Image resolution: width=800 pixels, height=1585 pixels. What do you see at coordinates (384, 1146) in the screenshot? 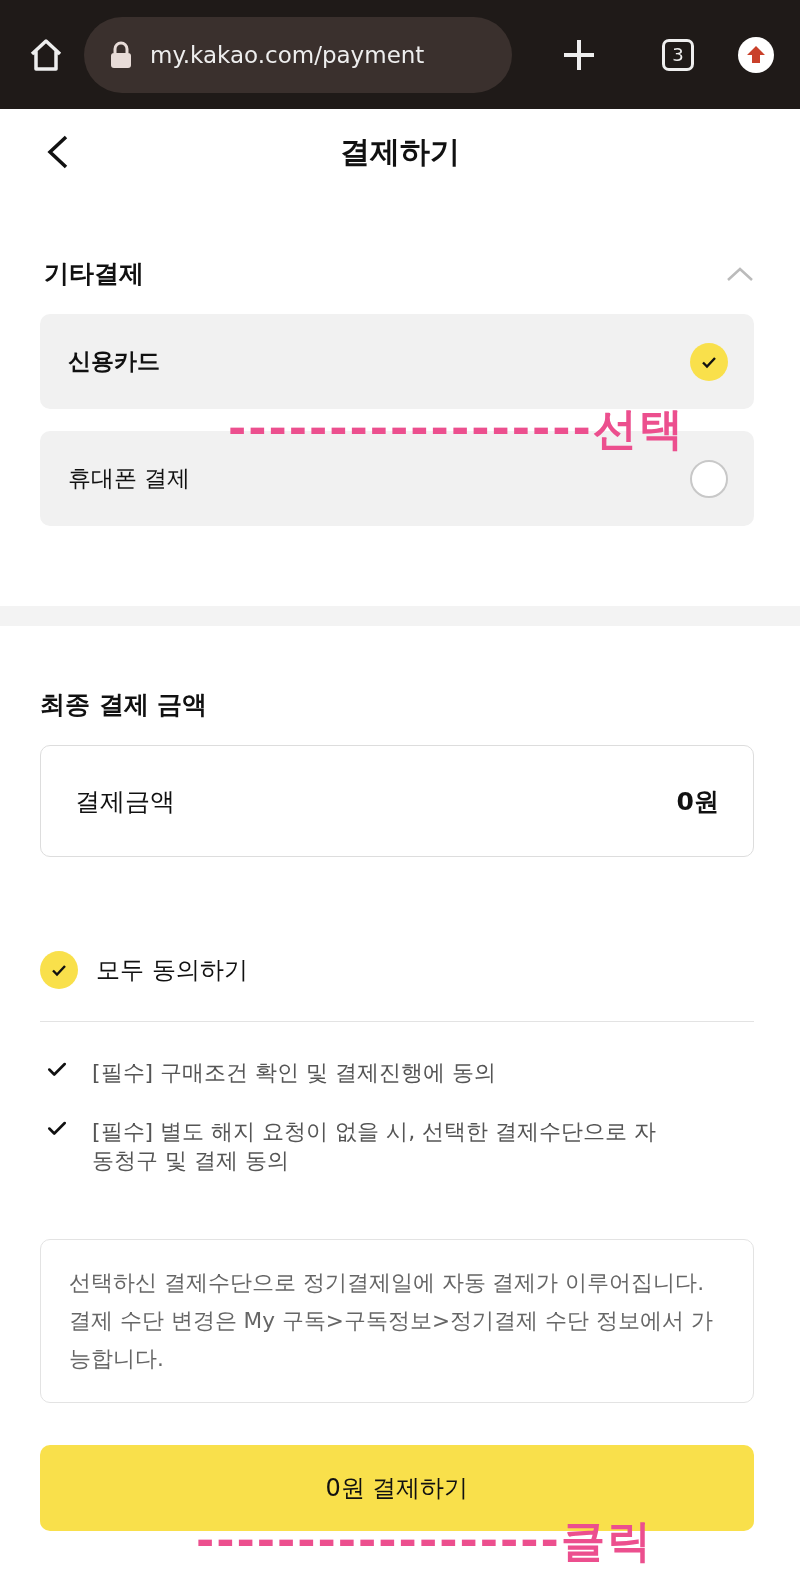
I see `consent-text: [필수] 별도 해지 요청이 없을 시, 선택한 결제수단으로 자동청구 및 결제 동의` at bounding box center [384, 1146].